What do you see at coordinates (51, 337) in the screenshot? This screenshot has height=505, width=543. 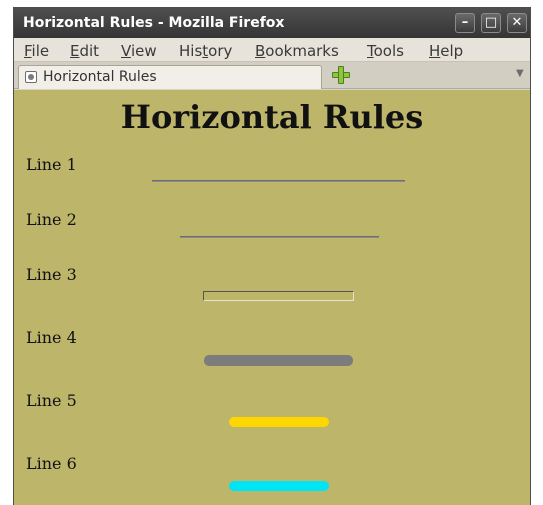 I see `line-4-label: Line 4` at bounding box center [51, 337].